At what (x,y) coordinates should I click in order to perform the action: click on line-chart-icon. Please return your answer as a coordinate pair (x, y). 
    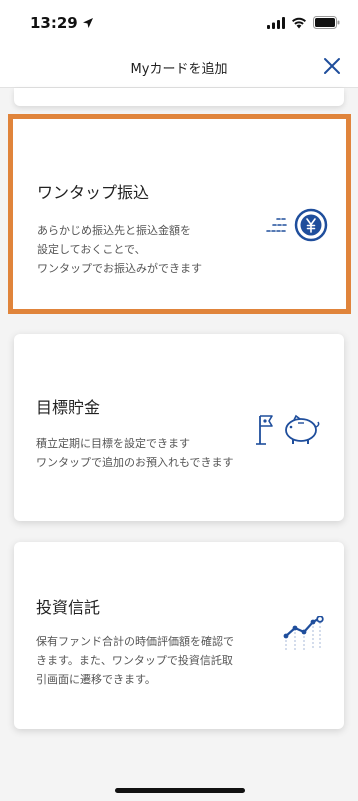
    Looking at the image, I should click on (303, 633).